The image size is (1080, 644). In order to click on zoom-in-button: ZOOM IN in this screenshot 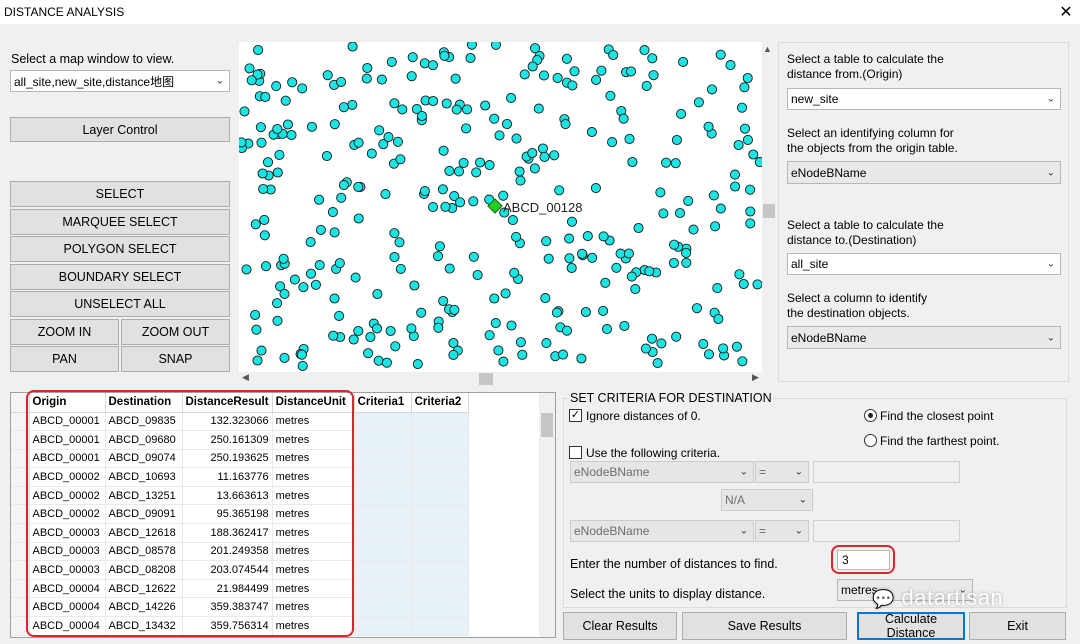, I will do `click(64, 332)`.